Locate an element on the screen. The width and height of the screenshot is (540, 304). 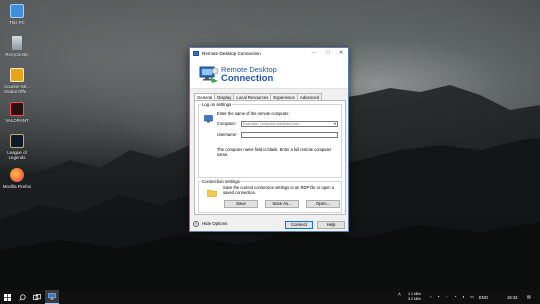
logon-settings-title: Log on settings is located at coordinates (217, 104).